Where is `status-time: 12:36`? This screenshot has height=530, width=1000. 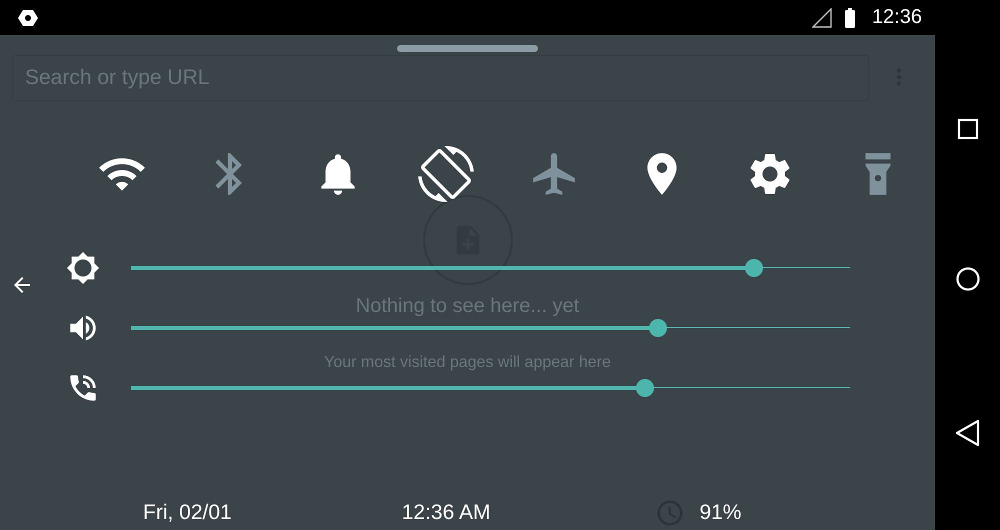 status-time: 12:36 is located at coordinates (897, 17).